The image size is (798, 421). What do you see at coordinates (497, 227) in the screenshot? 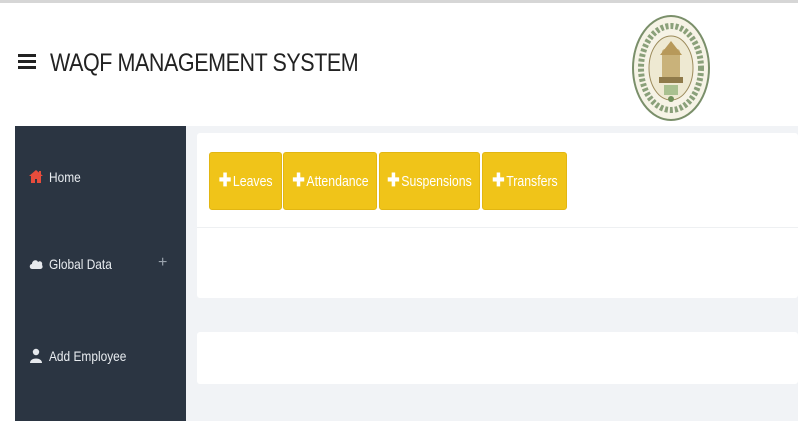
I see `panel-divider` at bounding box center [497, 227].